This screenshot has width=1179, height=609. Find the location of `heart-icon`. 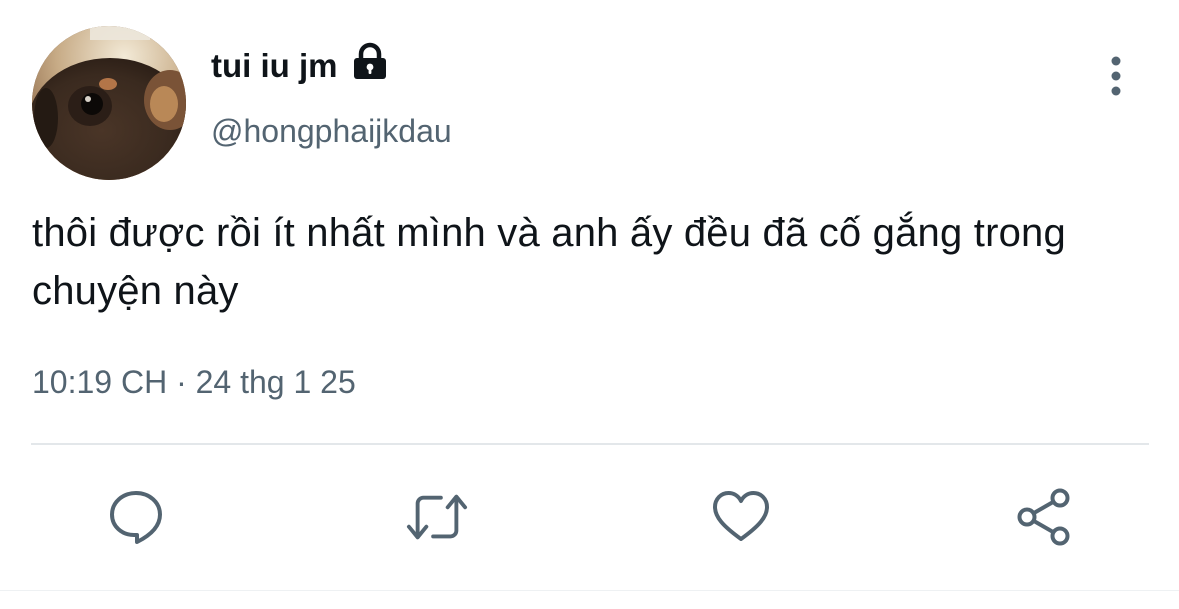

heart-icon is located at coordinates (741, 516).